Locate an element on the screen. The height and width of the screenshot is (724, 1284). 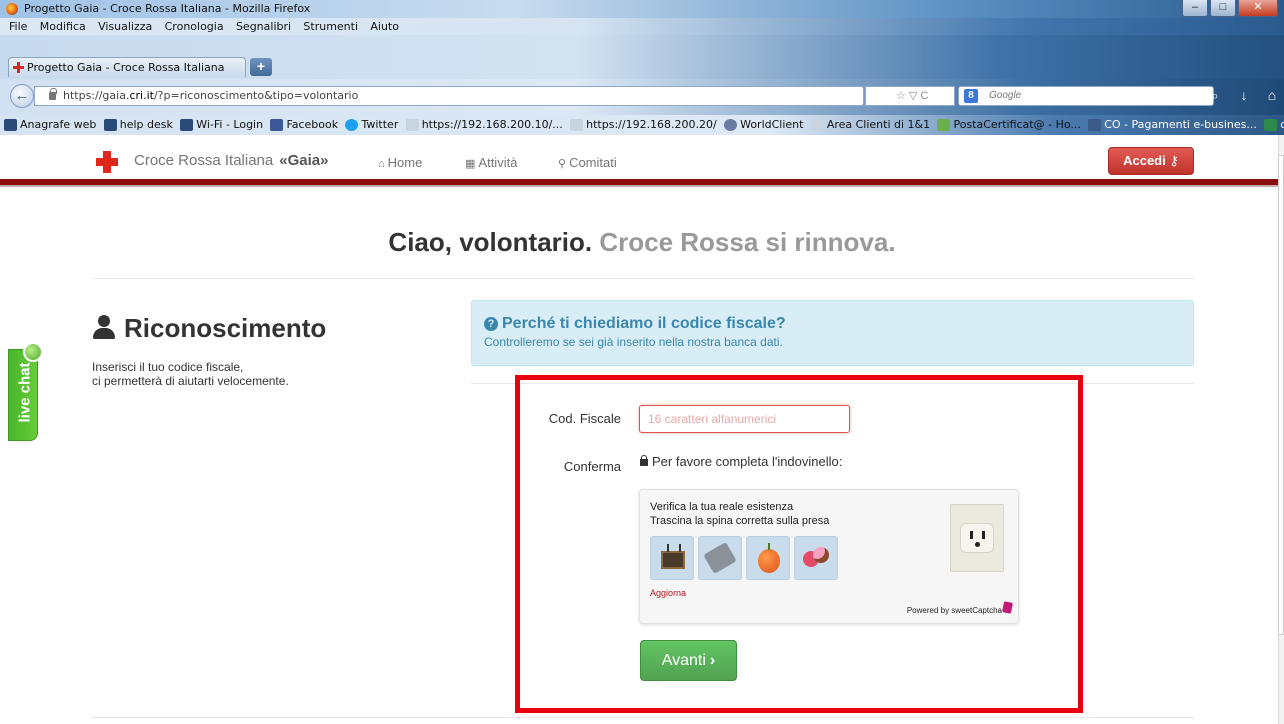
bookmark-item: converter is located at coordinates (1274, 125).